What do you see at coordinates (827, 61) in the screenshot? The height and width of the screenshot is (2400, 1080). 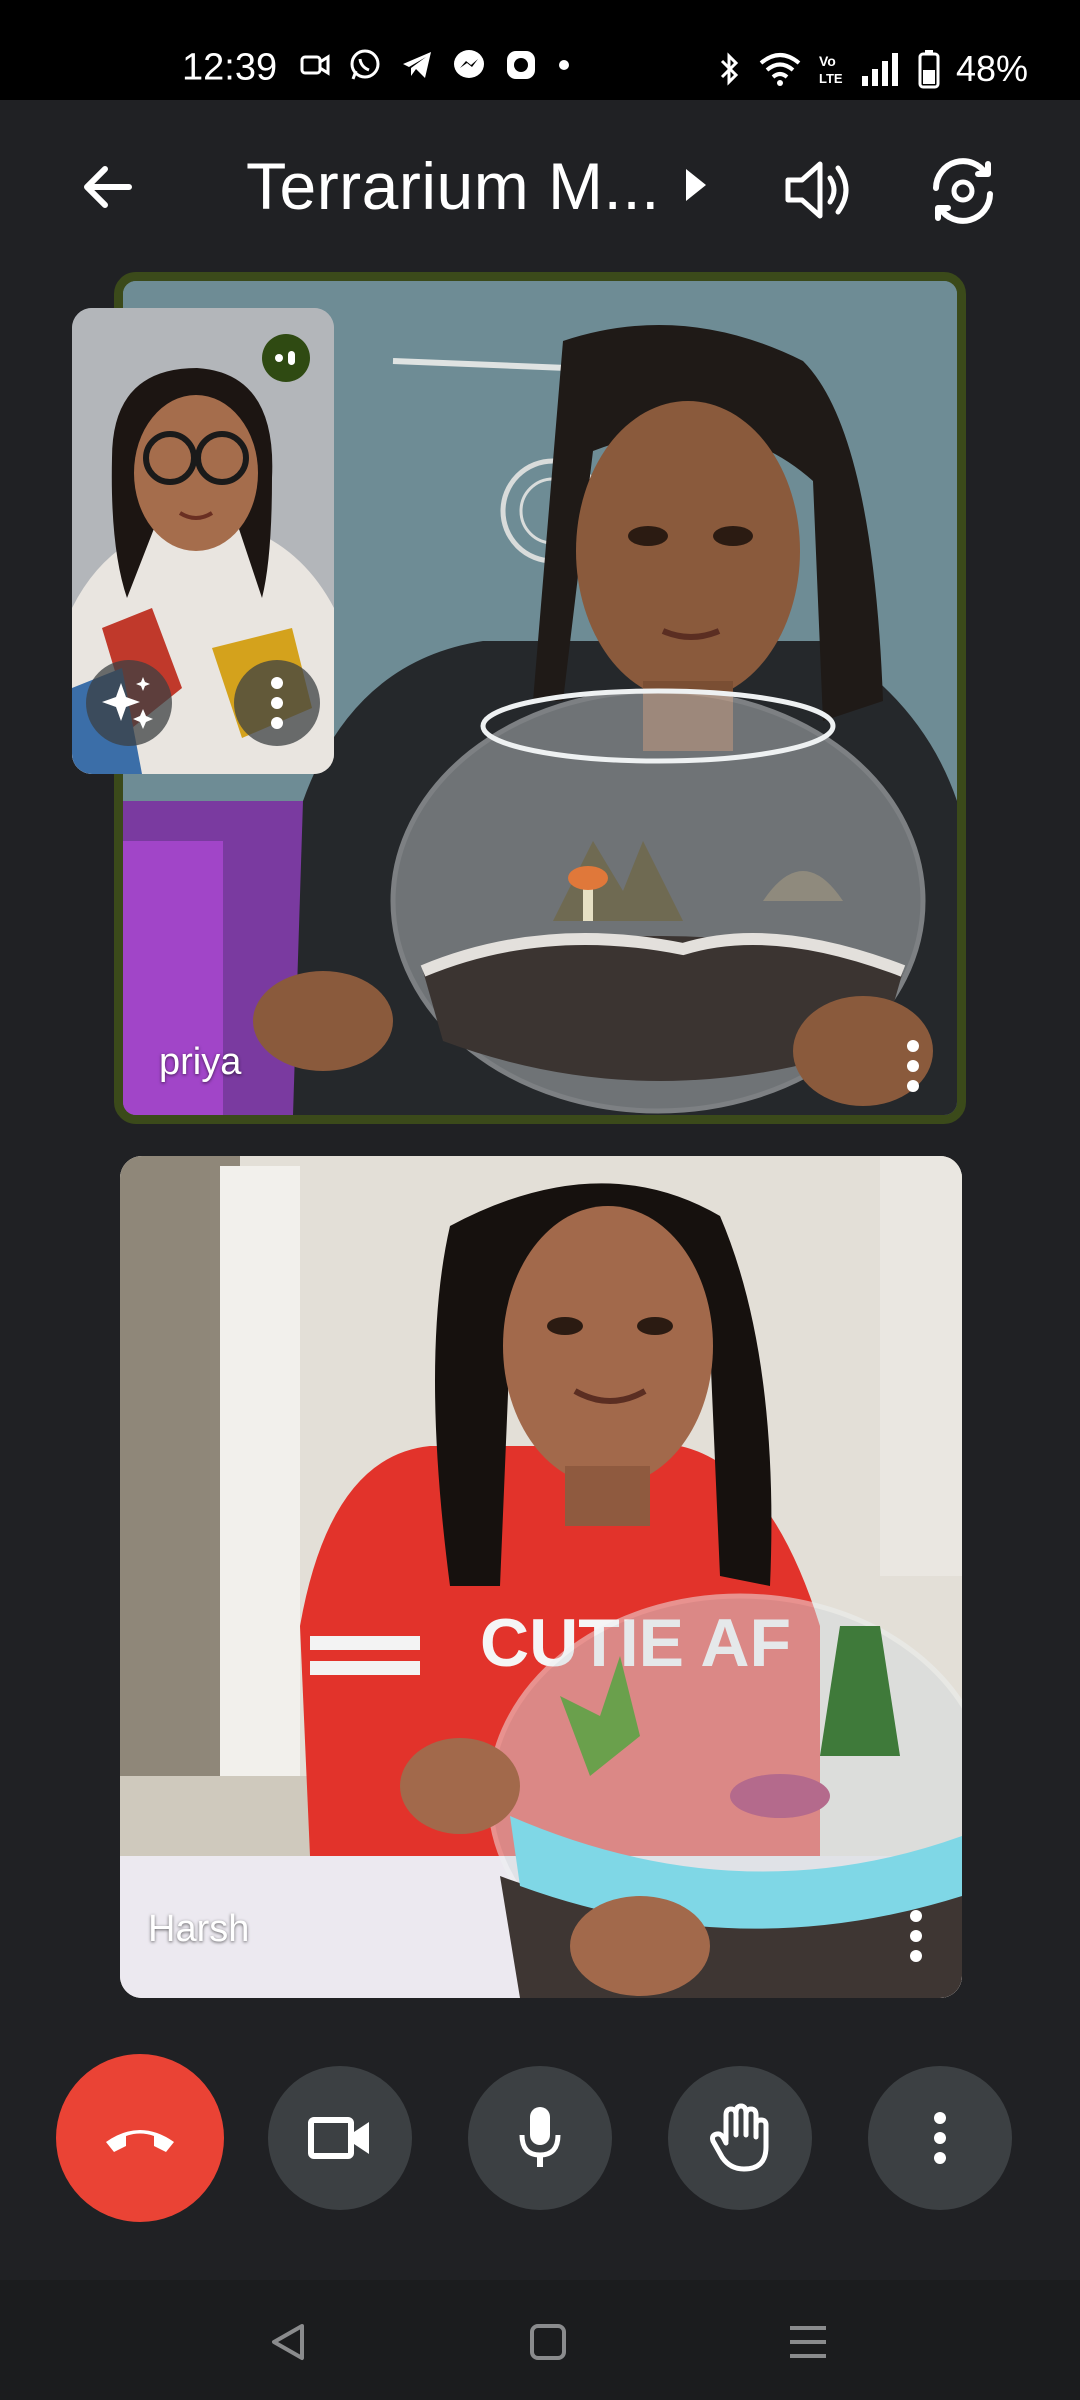 I see `svg-text: Vo` at bounding box center [827, 61].